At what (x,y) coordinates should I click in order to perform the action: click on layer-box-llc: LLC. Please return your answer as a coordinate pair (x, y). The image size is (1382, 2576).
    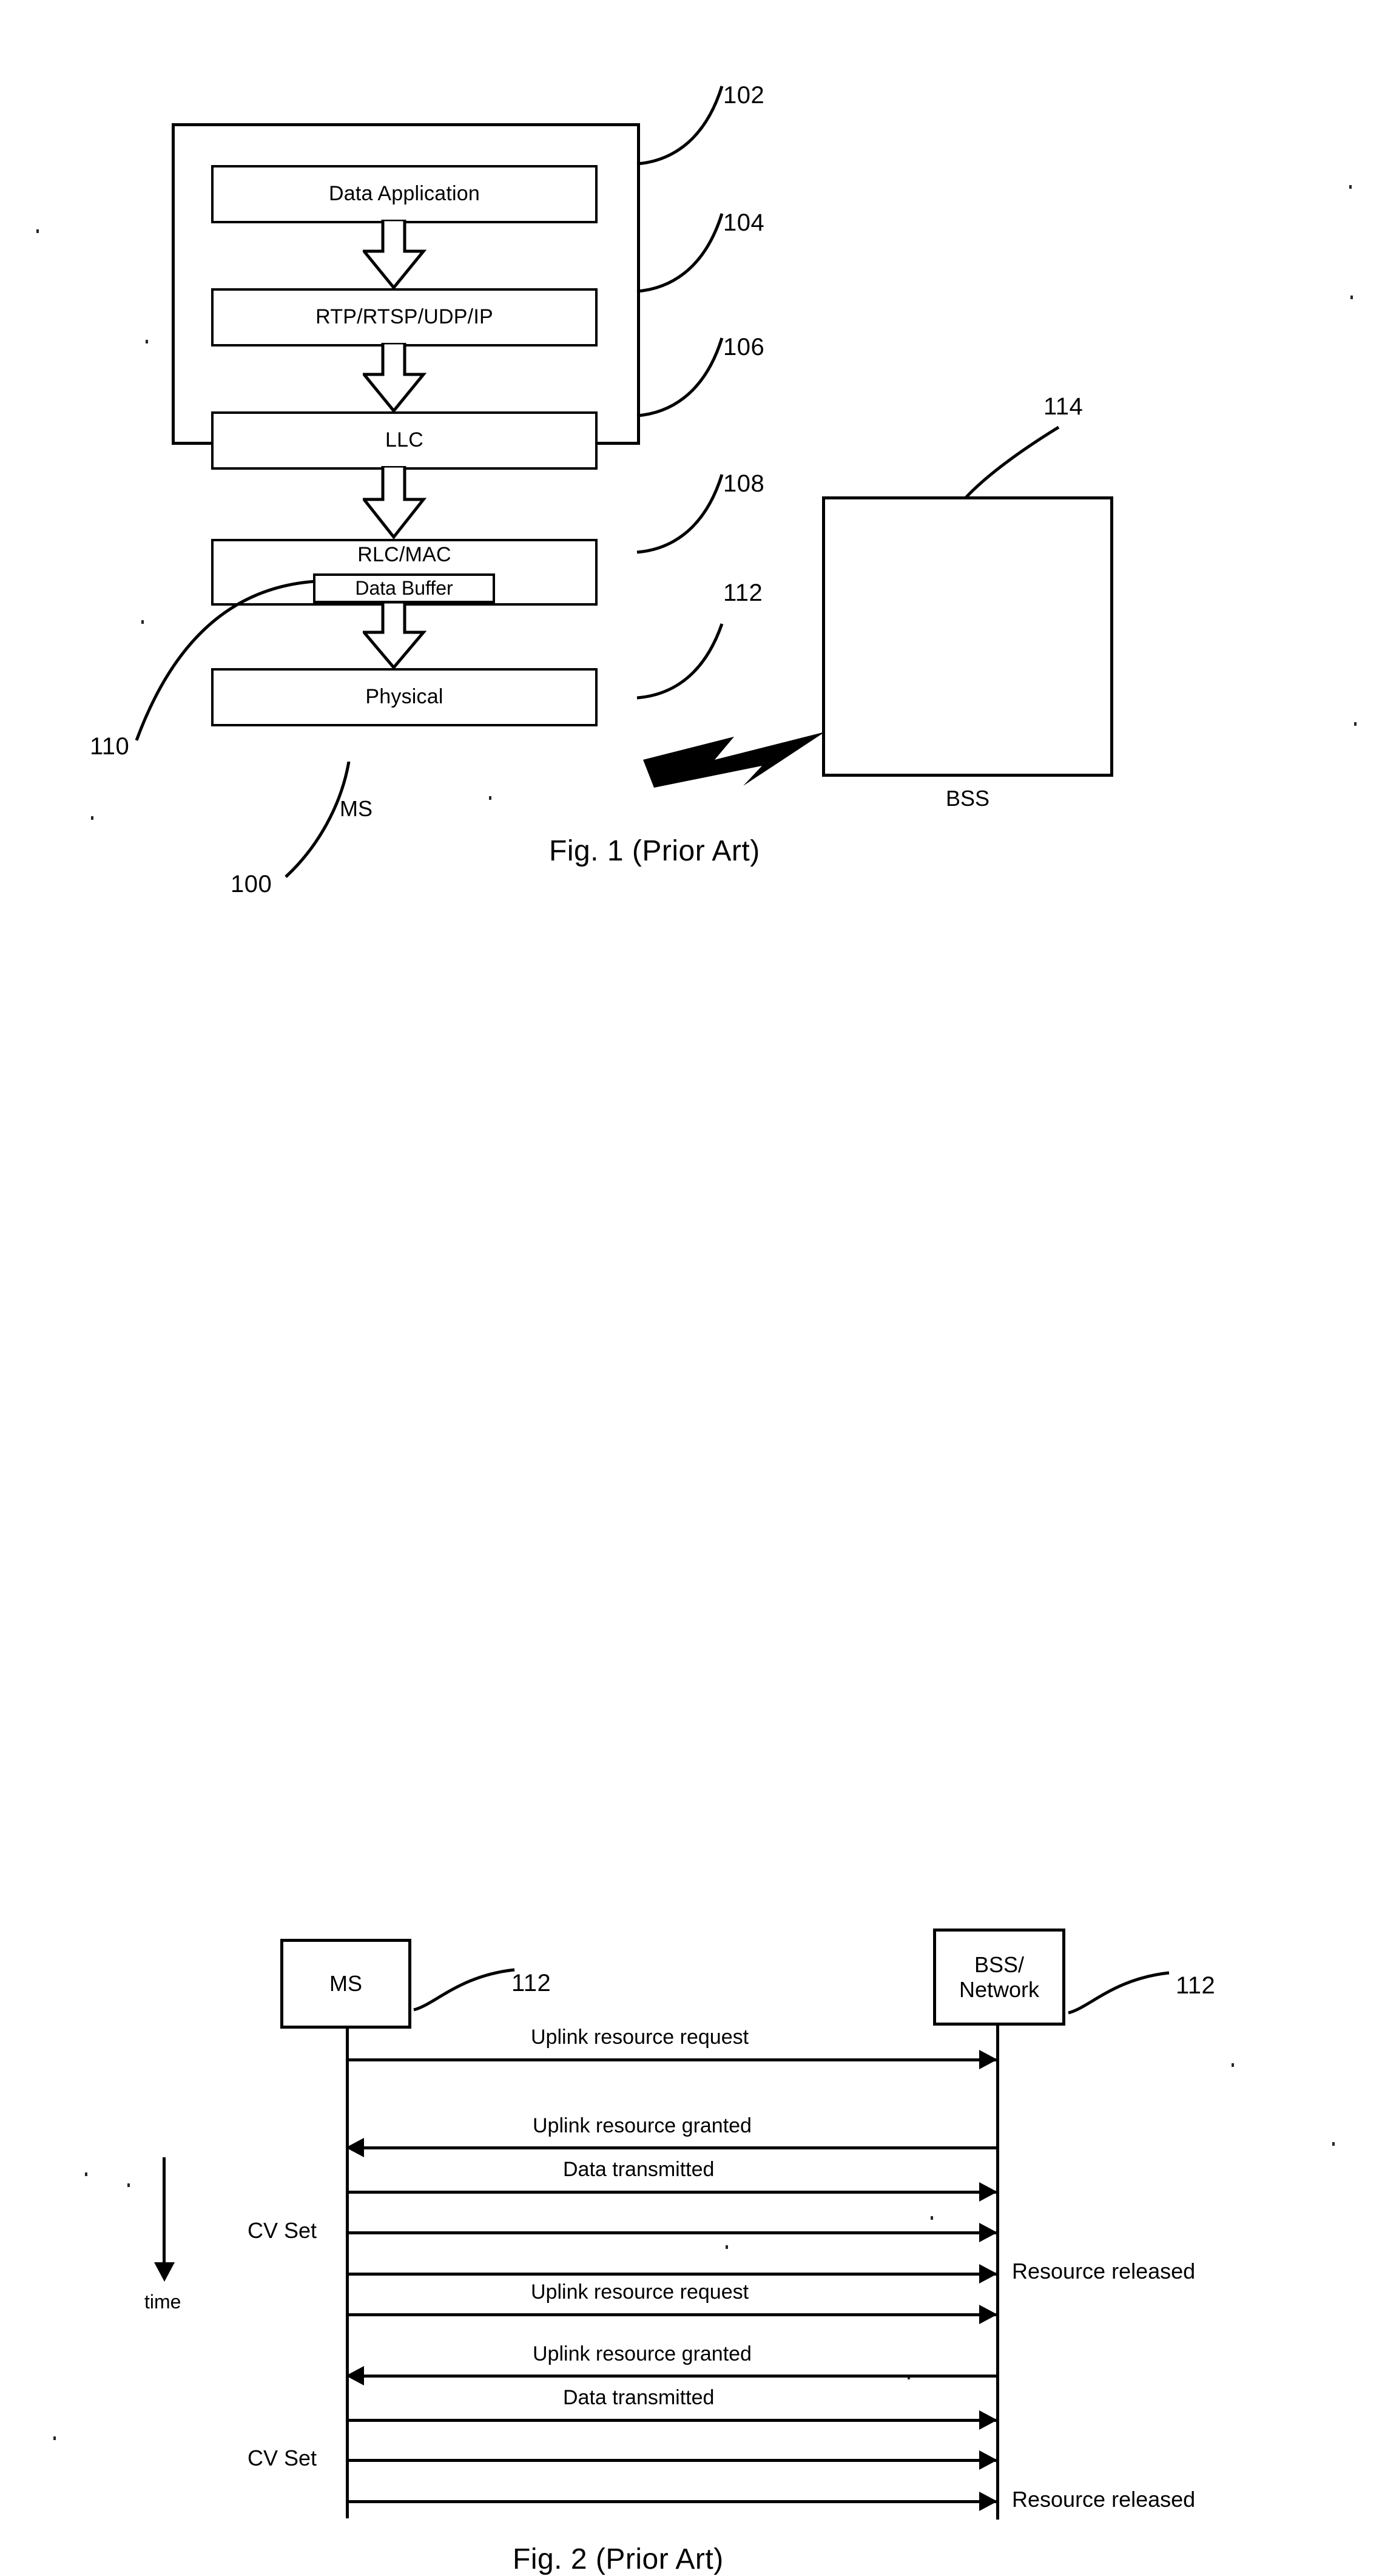
    Looking at the image, I should click on (405, 440).